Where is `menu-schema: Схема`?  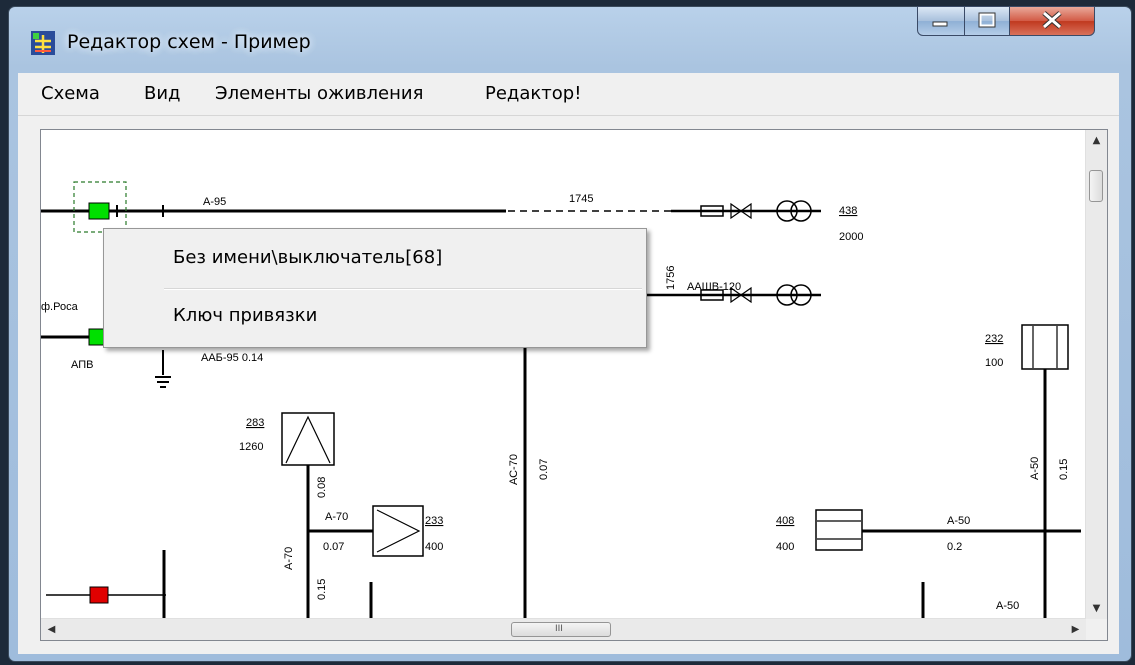 menu-schema: Схема is located at coordinates (70, 93).